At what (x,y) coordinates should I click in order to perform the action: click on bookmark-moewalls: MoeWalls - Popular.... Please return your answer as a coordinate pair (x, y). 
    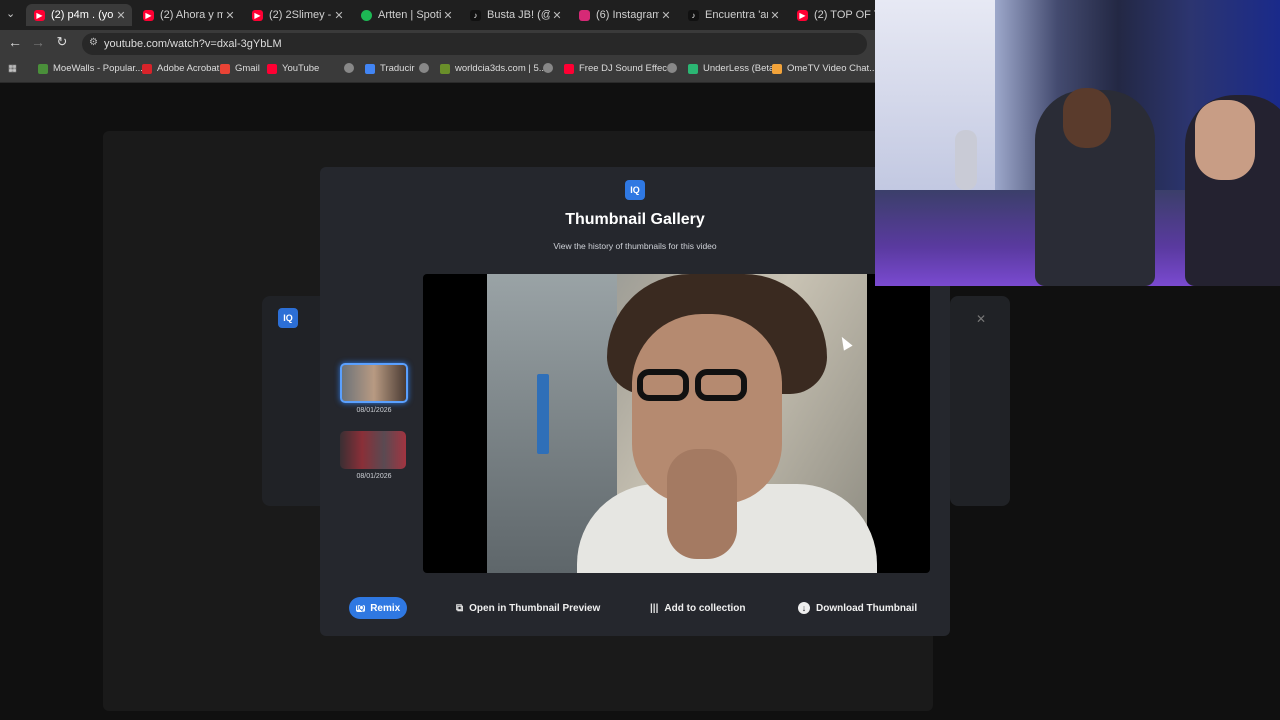
    Looking at the image, I should click on (90, 68).